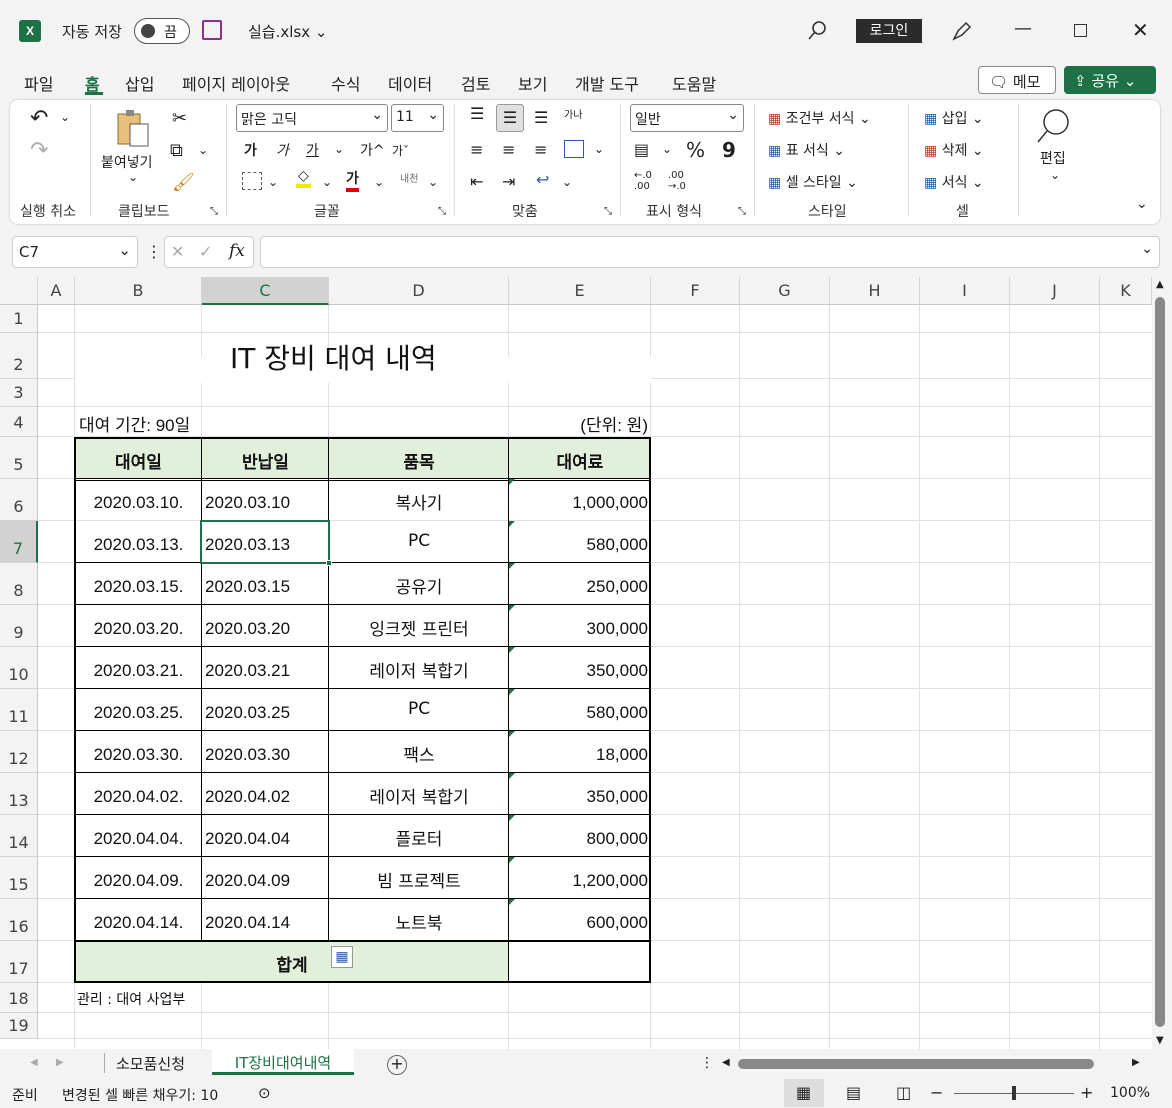 This screenshot has width=1172, height=1108. Describe the element at coordinates (56, 291) in the screenshot. I see `column-header: A` at that location.